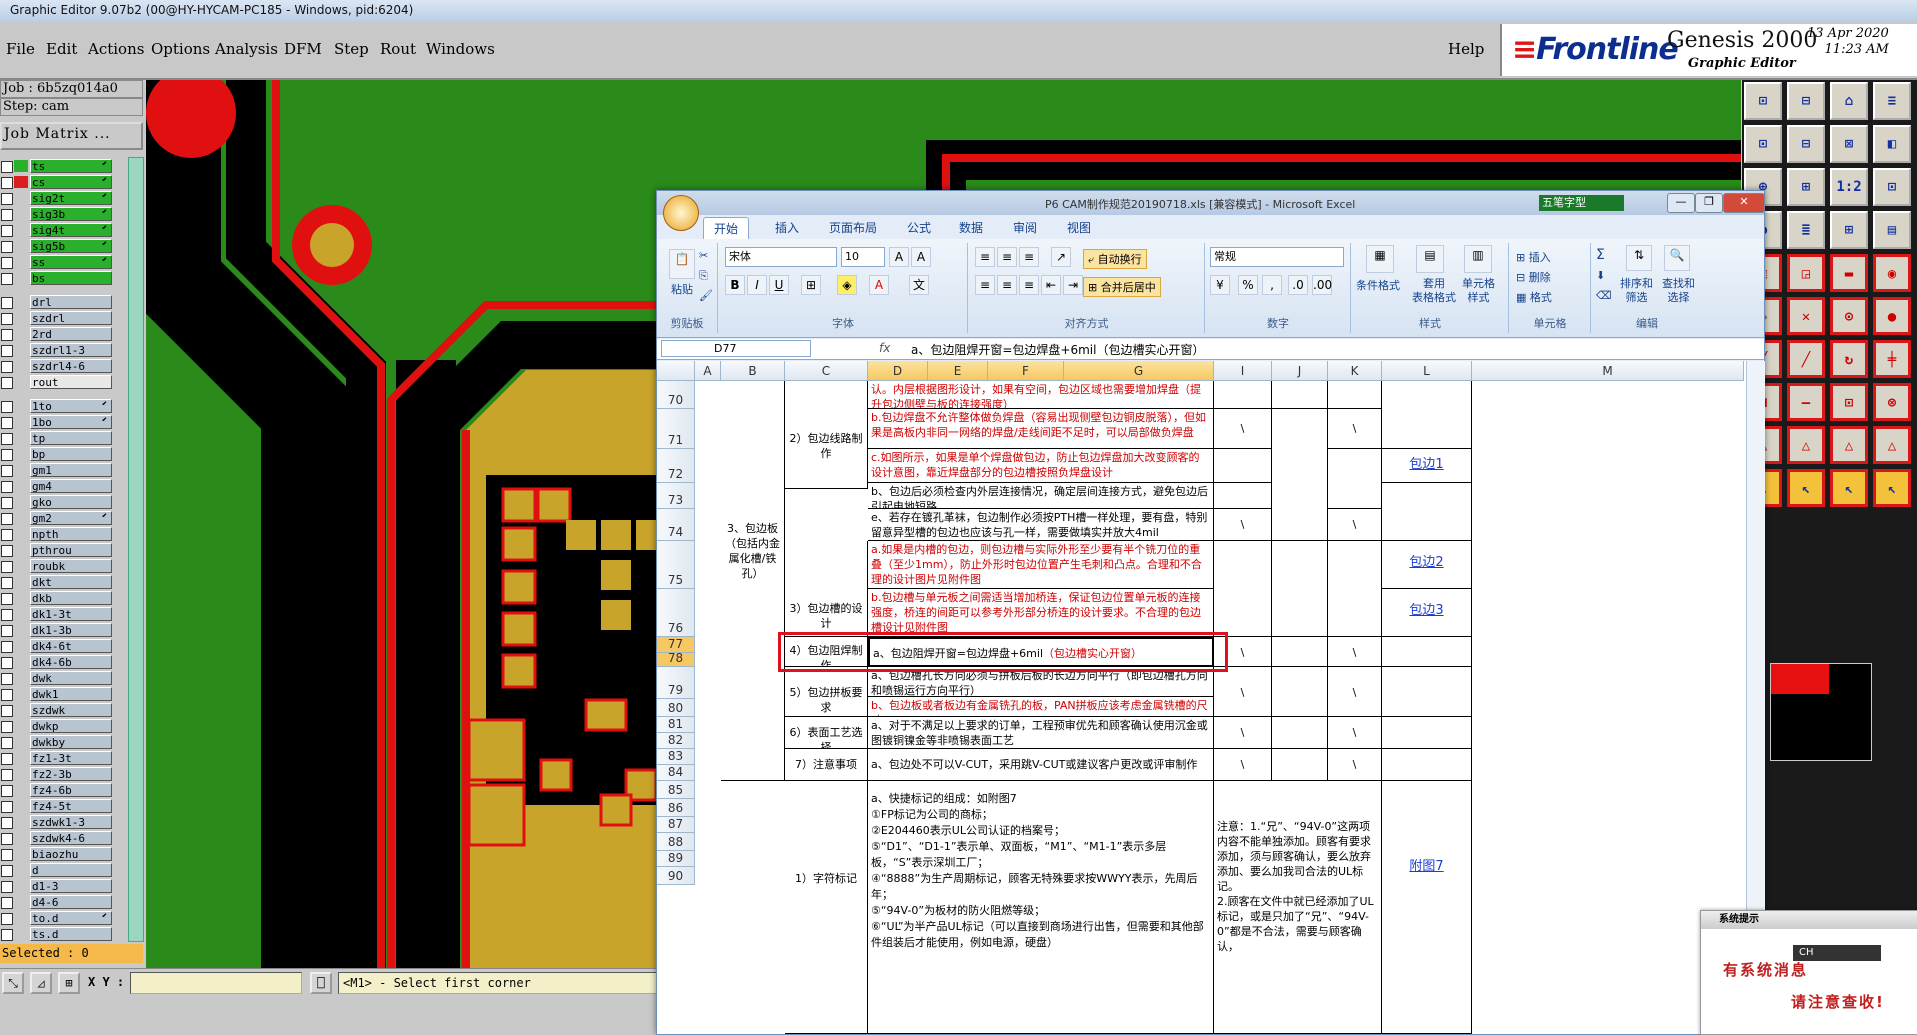  I want to click on layer-row: dwk, so click(63, 678).